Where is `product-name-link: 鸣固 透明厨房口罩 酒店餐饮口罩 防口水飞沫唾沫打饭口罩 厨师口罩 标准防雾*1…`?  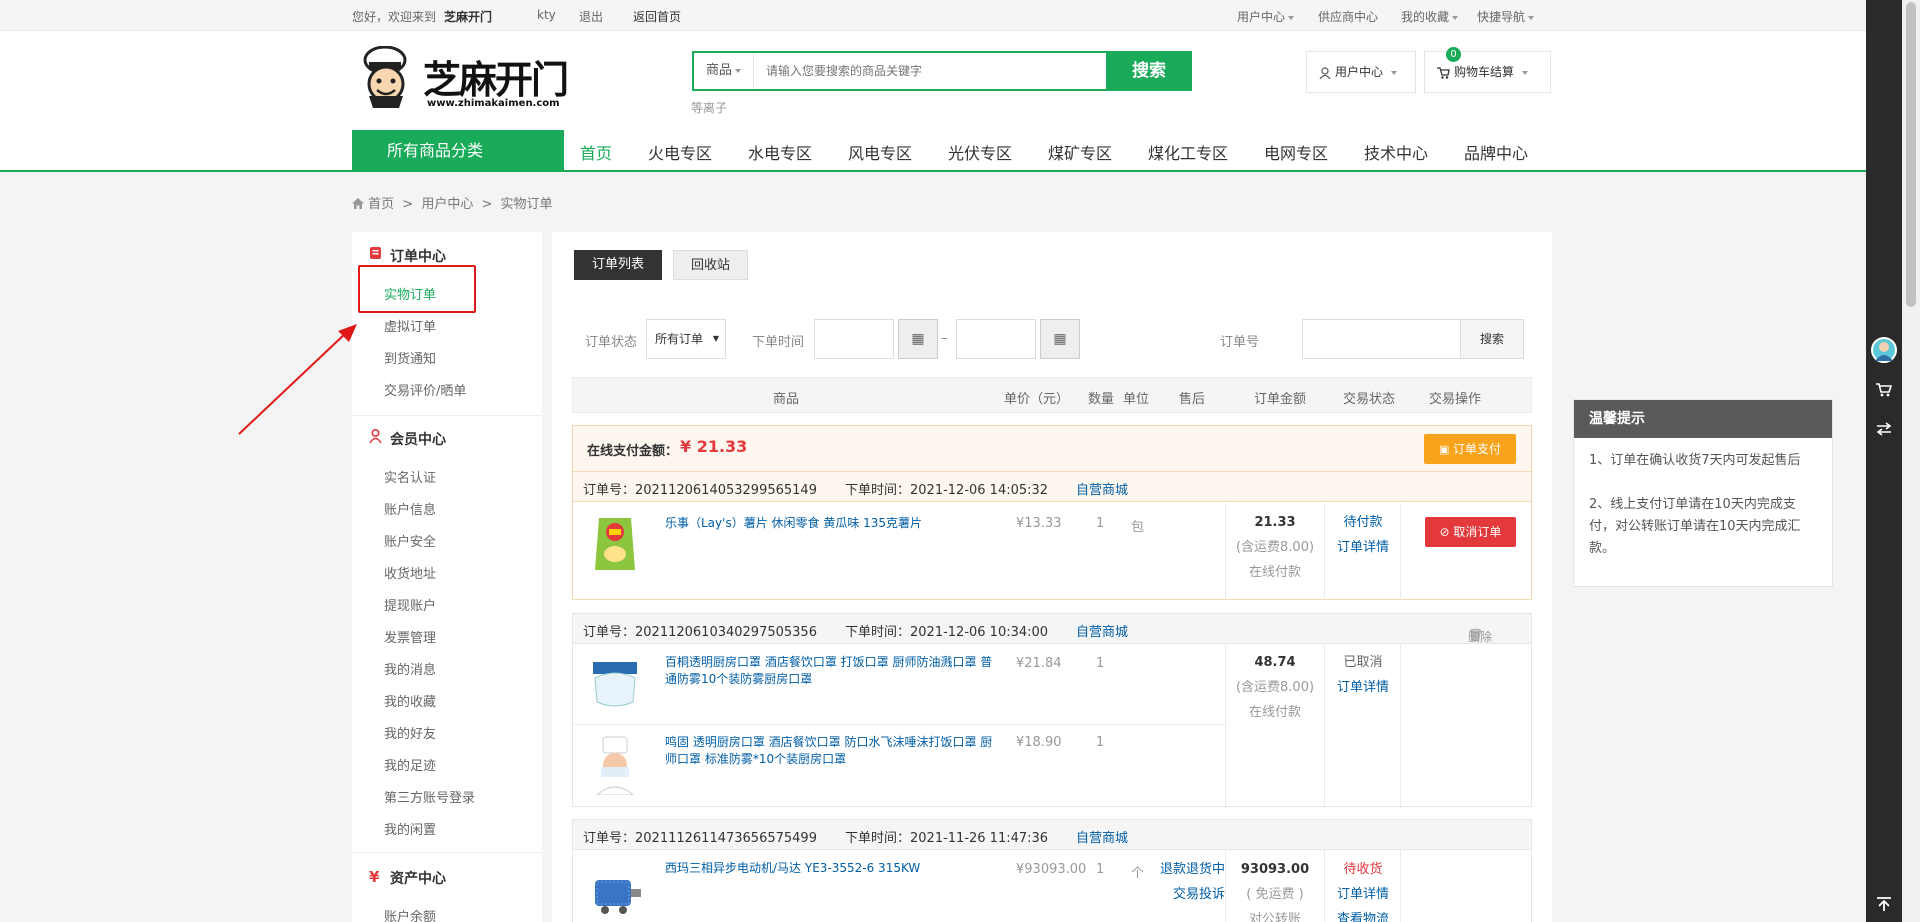 product-name-link: 鸣固 透明厨房口罩 酒店餐饮口罩 防口水飞沫唾沫打饭口罩 厨师口罩 标准防雾*1… is located at coordinates (830, 751).